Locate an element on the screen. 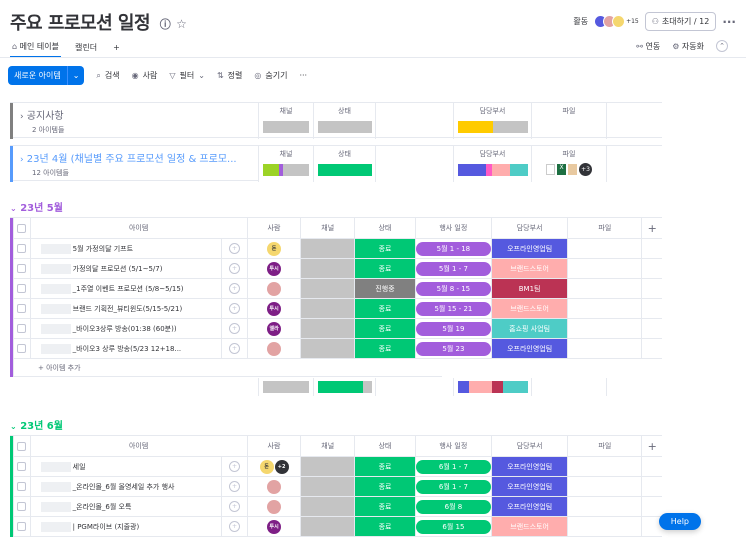  column-header-person: 사람 is located at coordinates (274, 228).